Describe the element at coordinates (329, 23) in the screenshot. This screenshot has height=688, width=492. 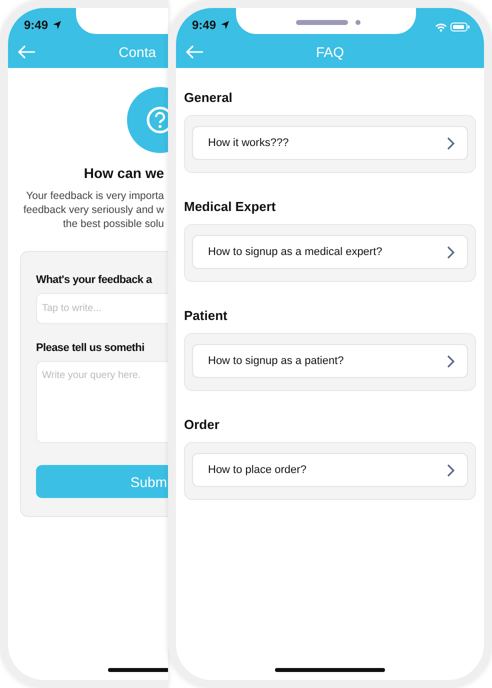
I see `notch-speaker-icon` at that location.